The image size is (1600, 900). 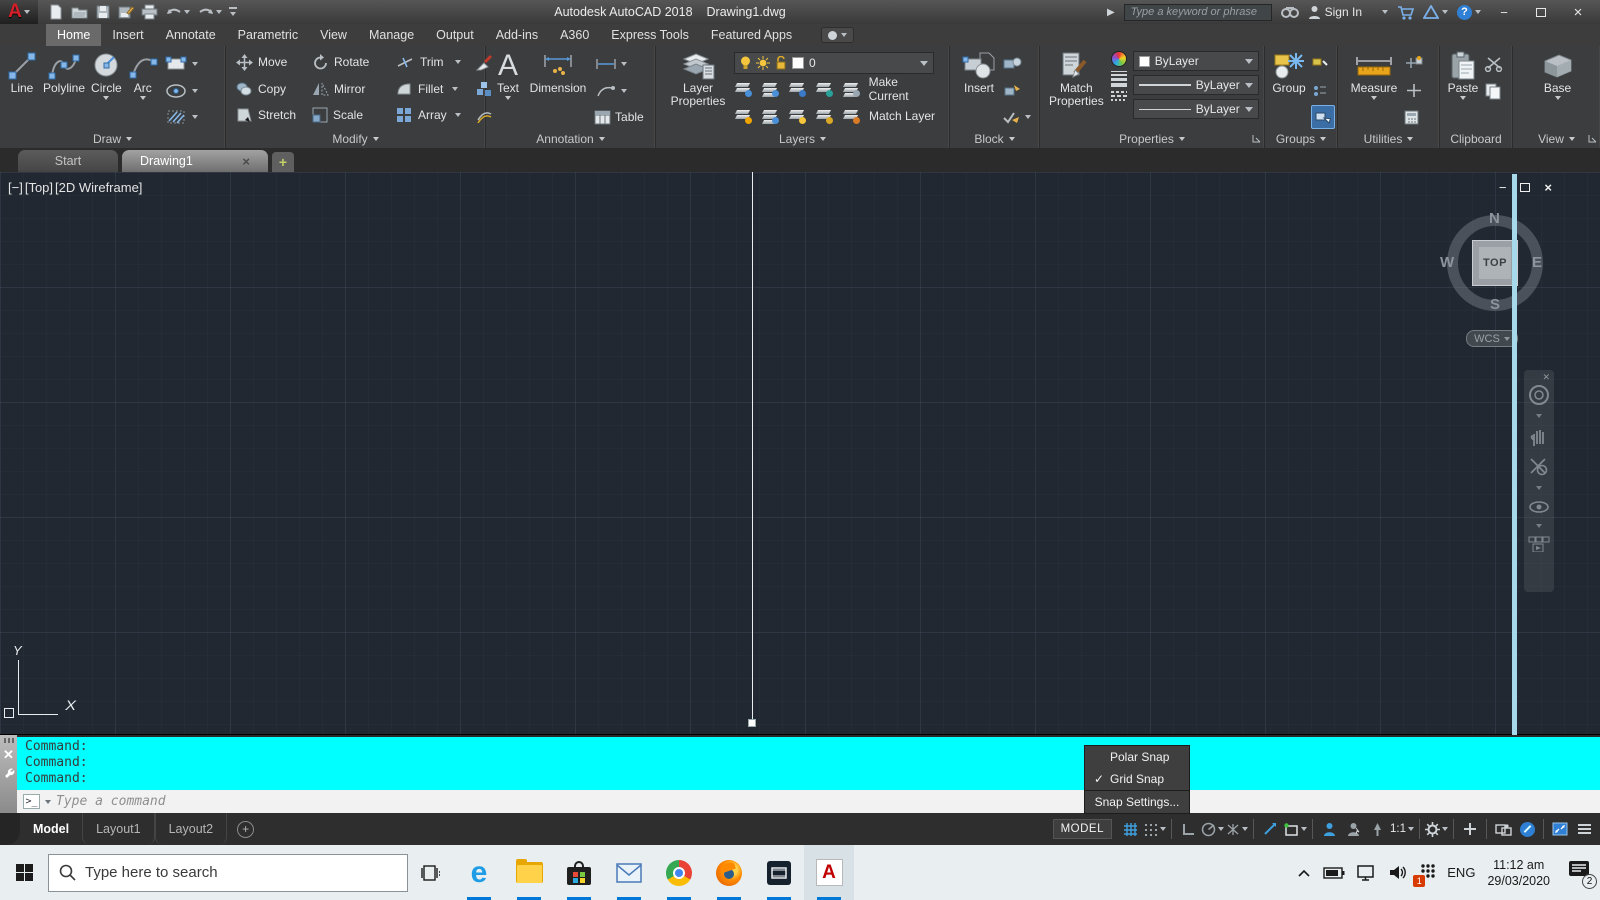 I want to click on layer-isolate-tool-icon, so click(x=770, y=89).